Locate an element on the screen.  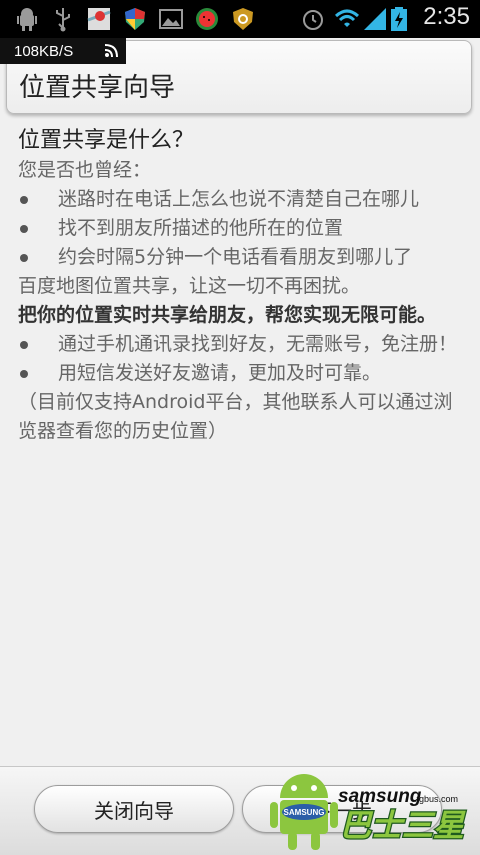
page-title: 位置共享向导 is located at coordinates (97, 88).